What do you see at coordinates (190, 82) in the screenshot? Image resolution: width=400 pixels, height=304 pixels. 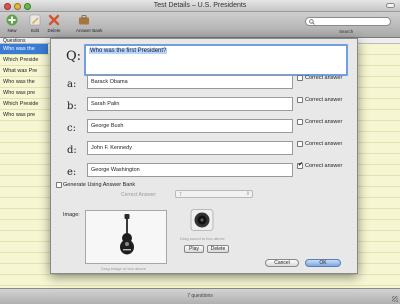 I see `answer-a-field: Barack Obama` at bounding box center [190, 82].